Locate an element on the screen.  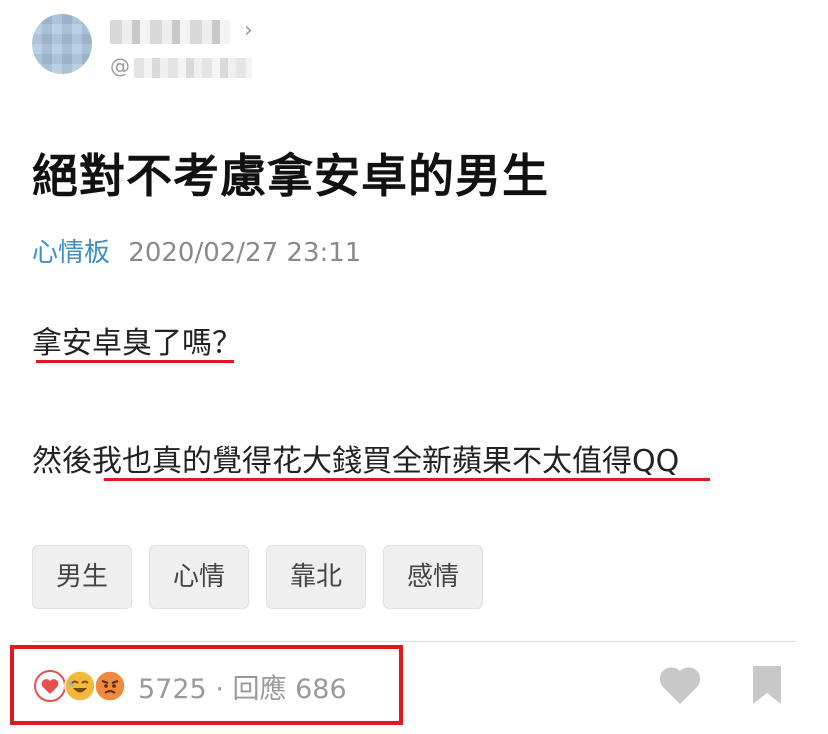
tag-chip: 男生 is located at coordinates (82, 577).